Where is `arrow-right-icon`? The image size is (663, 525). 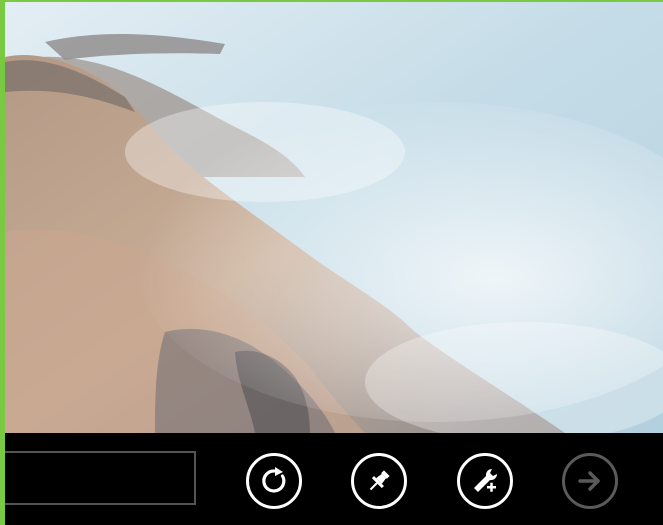
arrow-right-icon is located at coordinates (590, 481).